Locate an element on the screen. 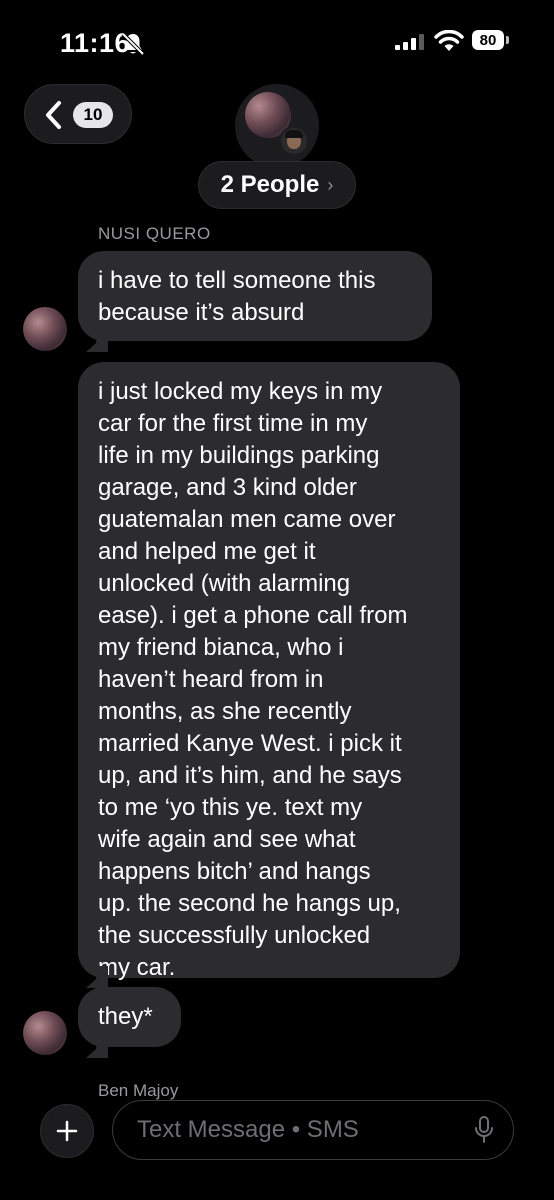 The image size is (554, 1200). message-line: happens bitch’ and hangs is located at coordinates (234, 871).